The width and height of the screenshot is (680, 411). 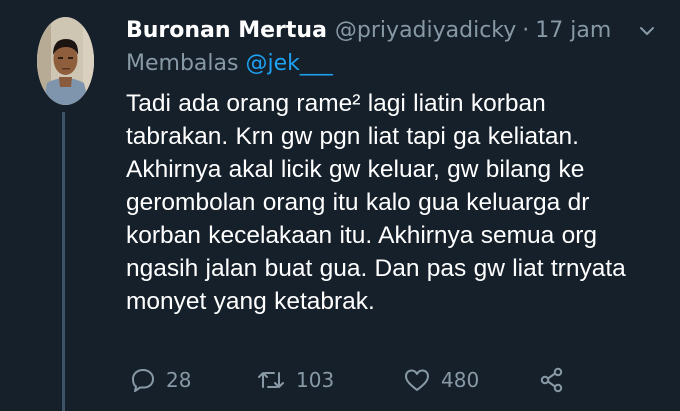 What do you see at coordinates (315, 380) in the screenshot?
I see `retweet-count: 103` at bounding box center [315, 380].